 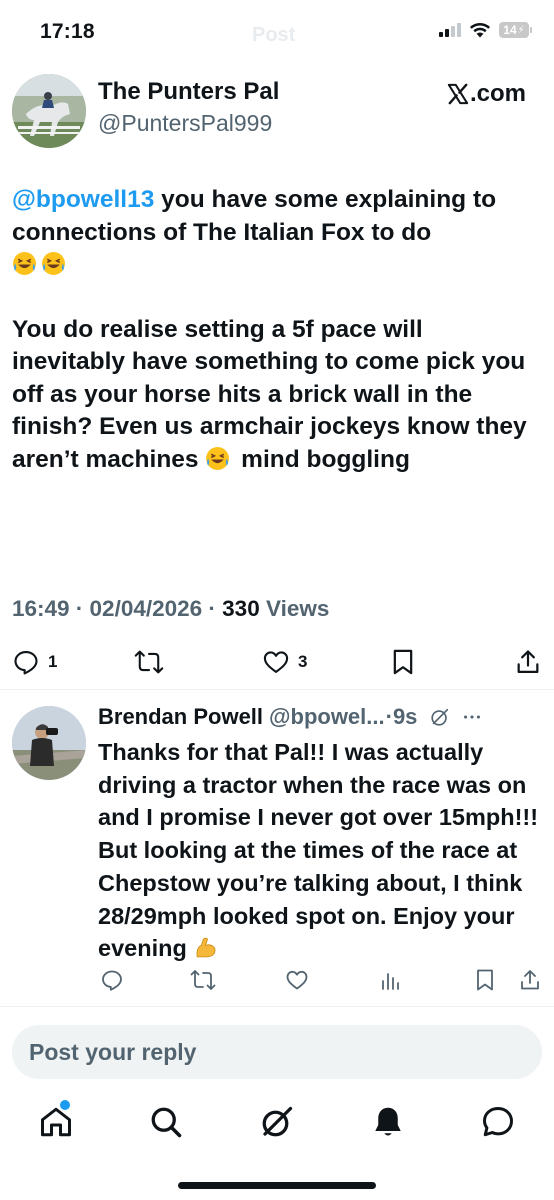 What do you see at coordinates (277, 1052) in the screenshot?
I see `reply-composer: Post your reply` at bounding box center [277, 1052].